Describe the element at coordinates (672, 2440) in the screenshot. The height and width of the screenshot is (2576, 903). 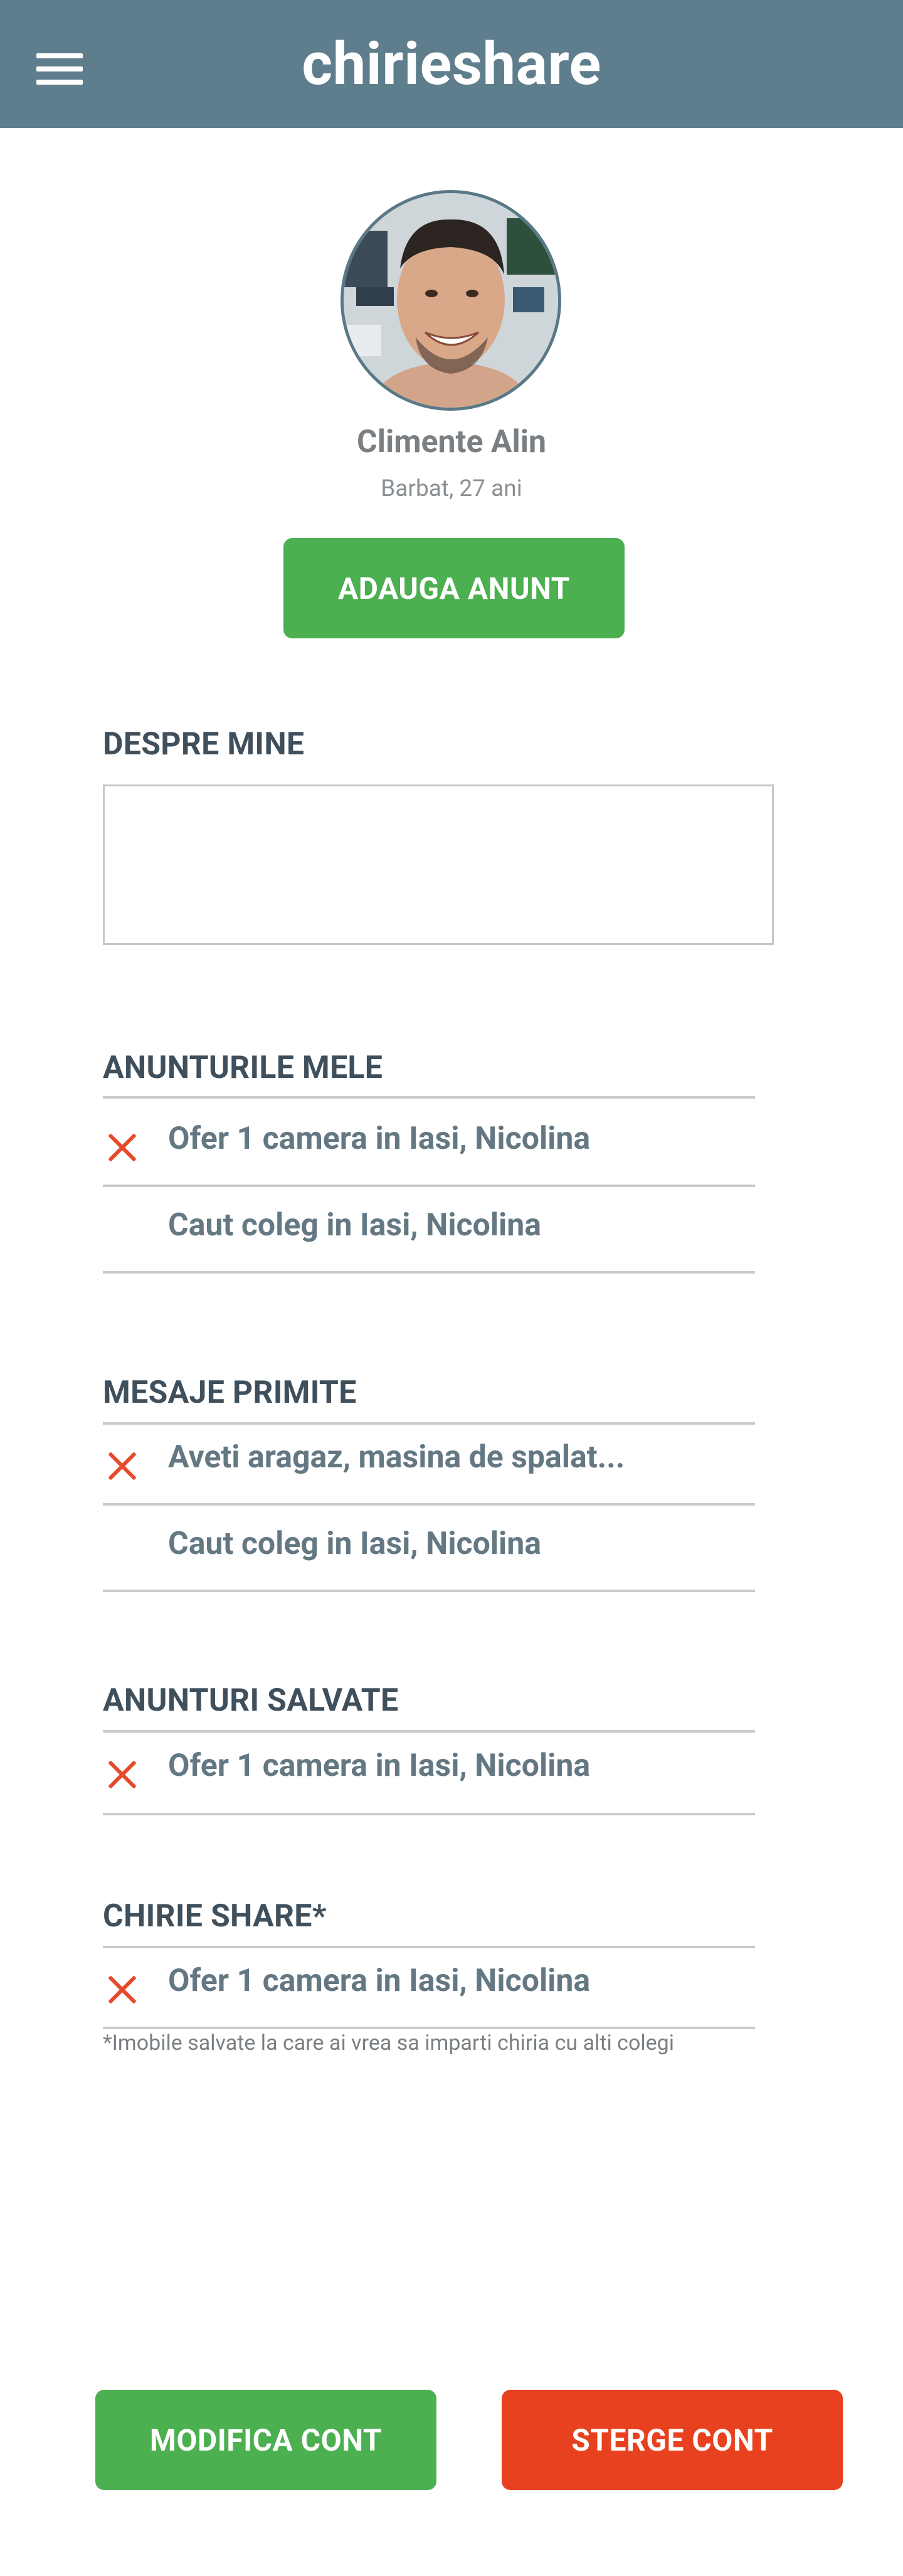
I see `delete-account-button: STERGE CONT` at that location.